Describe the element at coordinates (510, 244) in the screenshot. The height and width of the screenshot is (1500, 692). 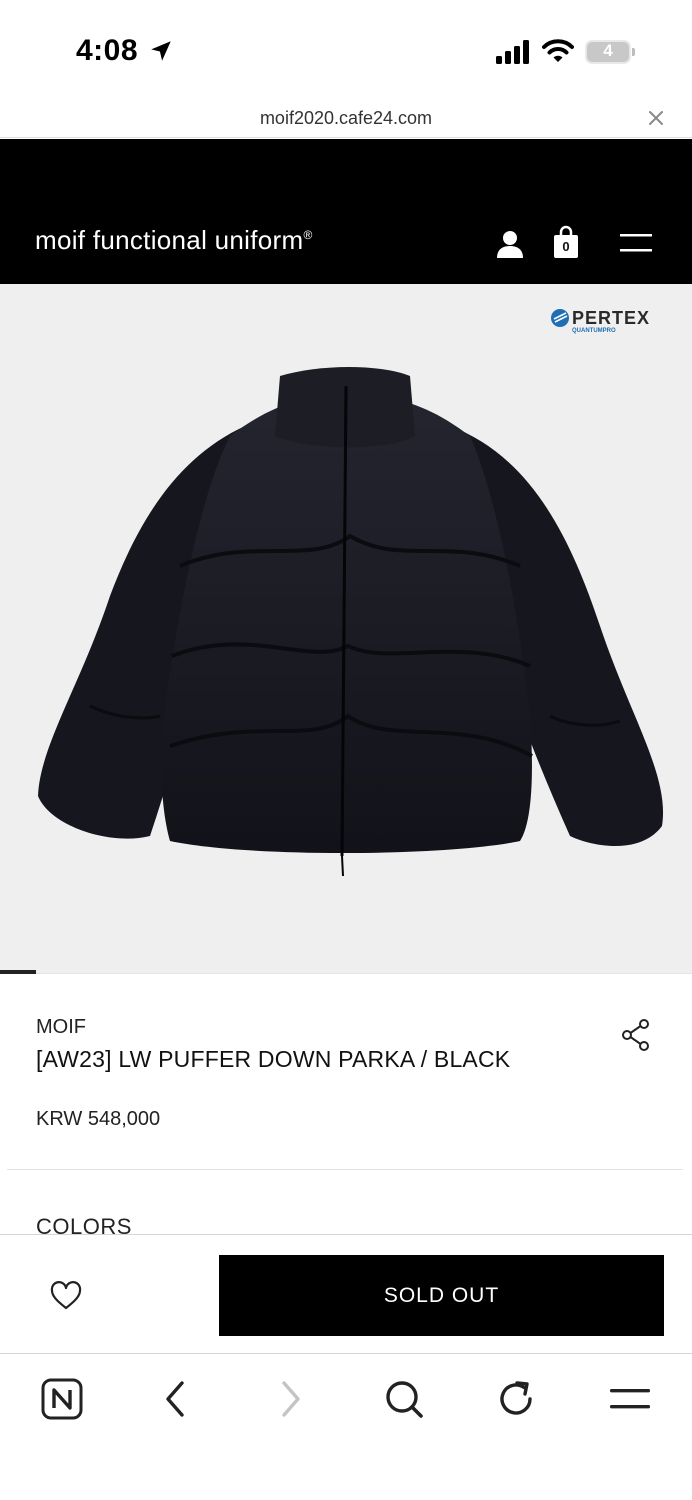
I see `user-icon` at that location.